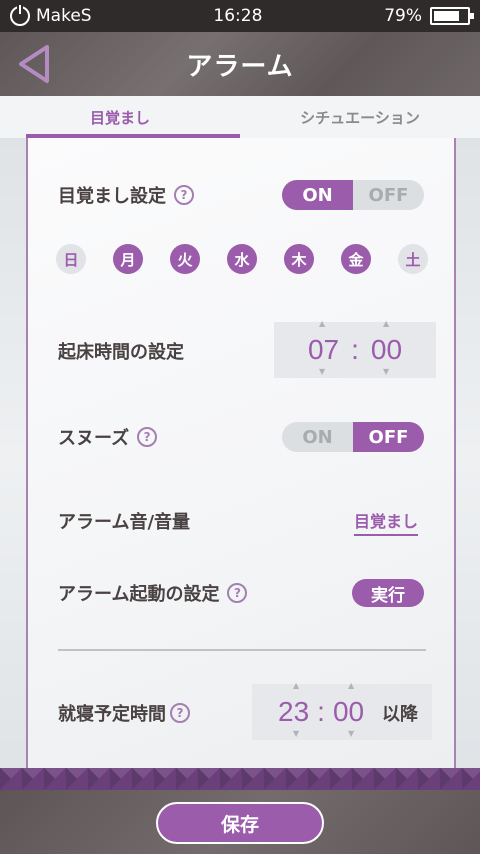 Image resolution: width=480 pixels, height=854 pixels. Describe the element at coordinates (299, 259) in the screenshot. I see `day-thu: 木` at that location.